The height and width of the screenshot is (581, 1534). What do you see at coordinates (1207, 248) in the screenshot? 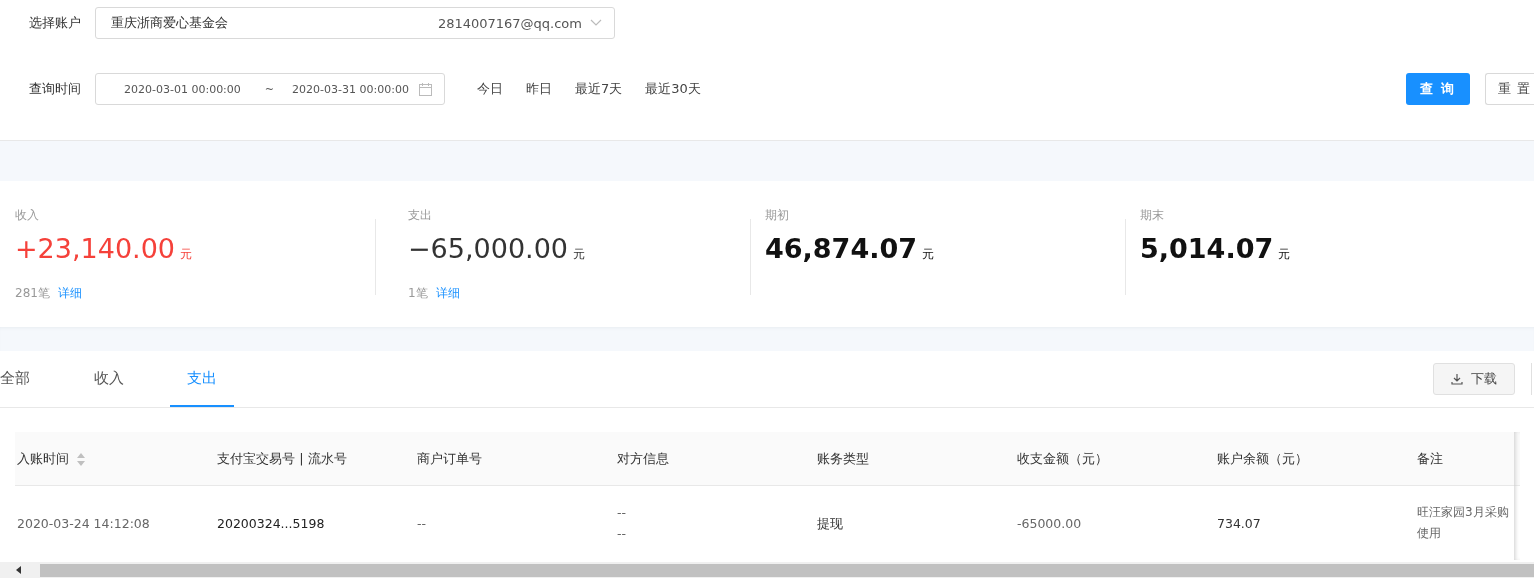
I see `stat-amount: 5,014.07` at bounding box center [1207, 248].